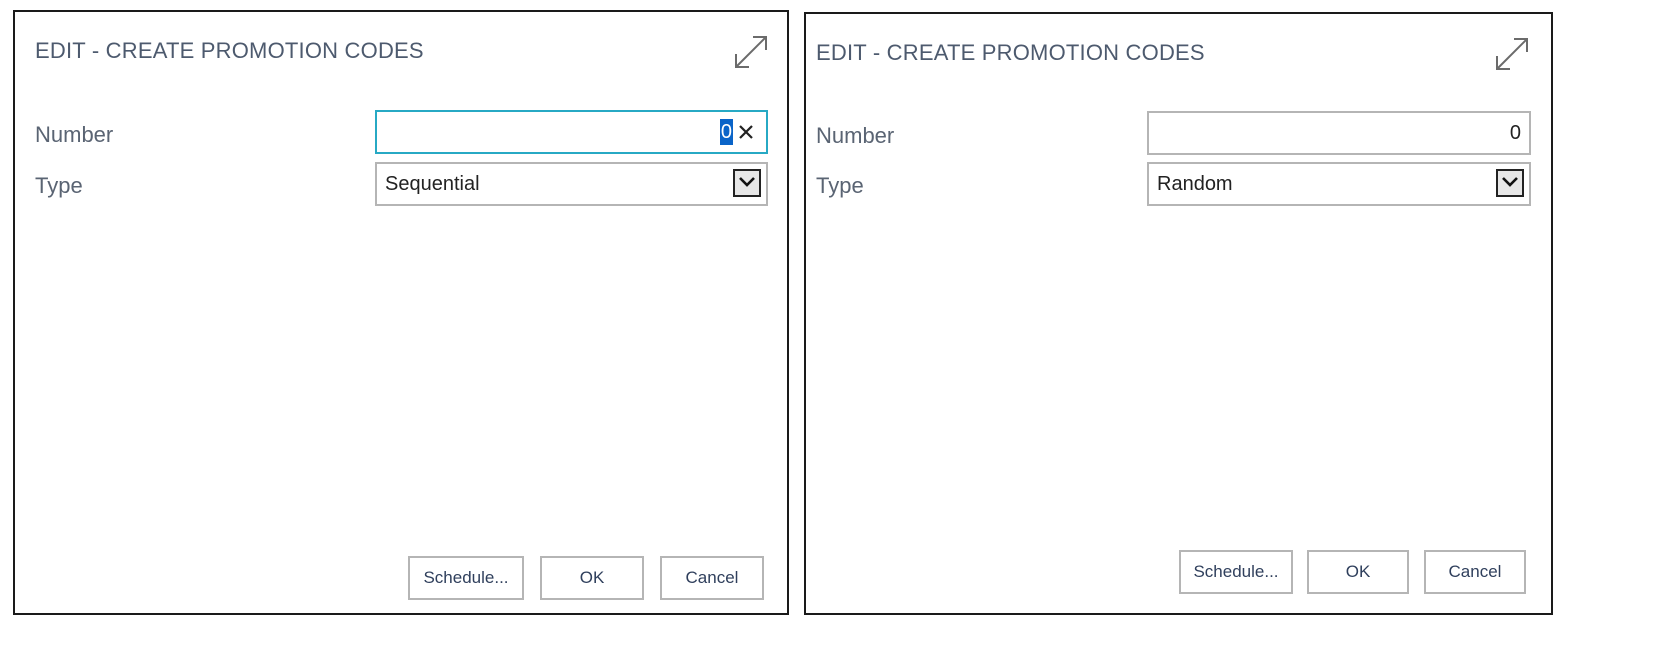 This screenshot has width=1657, height=663. Describe the element at coordinates (1195, 184) in the screenshot. I see `type-value: Random` at that location.